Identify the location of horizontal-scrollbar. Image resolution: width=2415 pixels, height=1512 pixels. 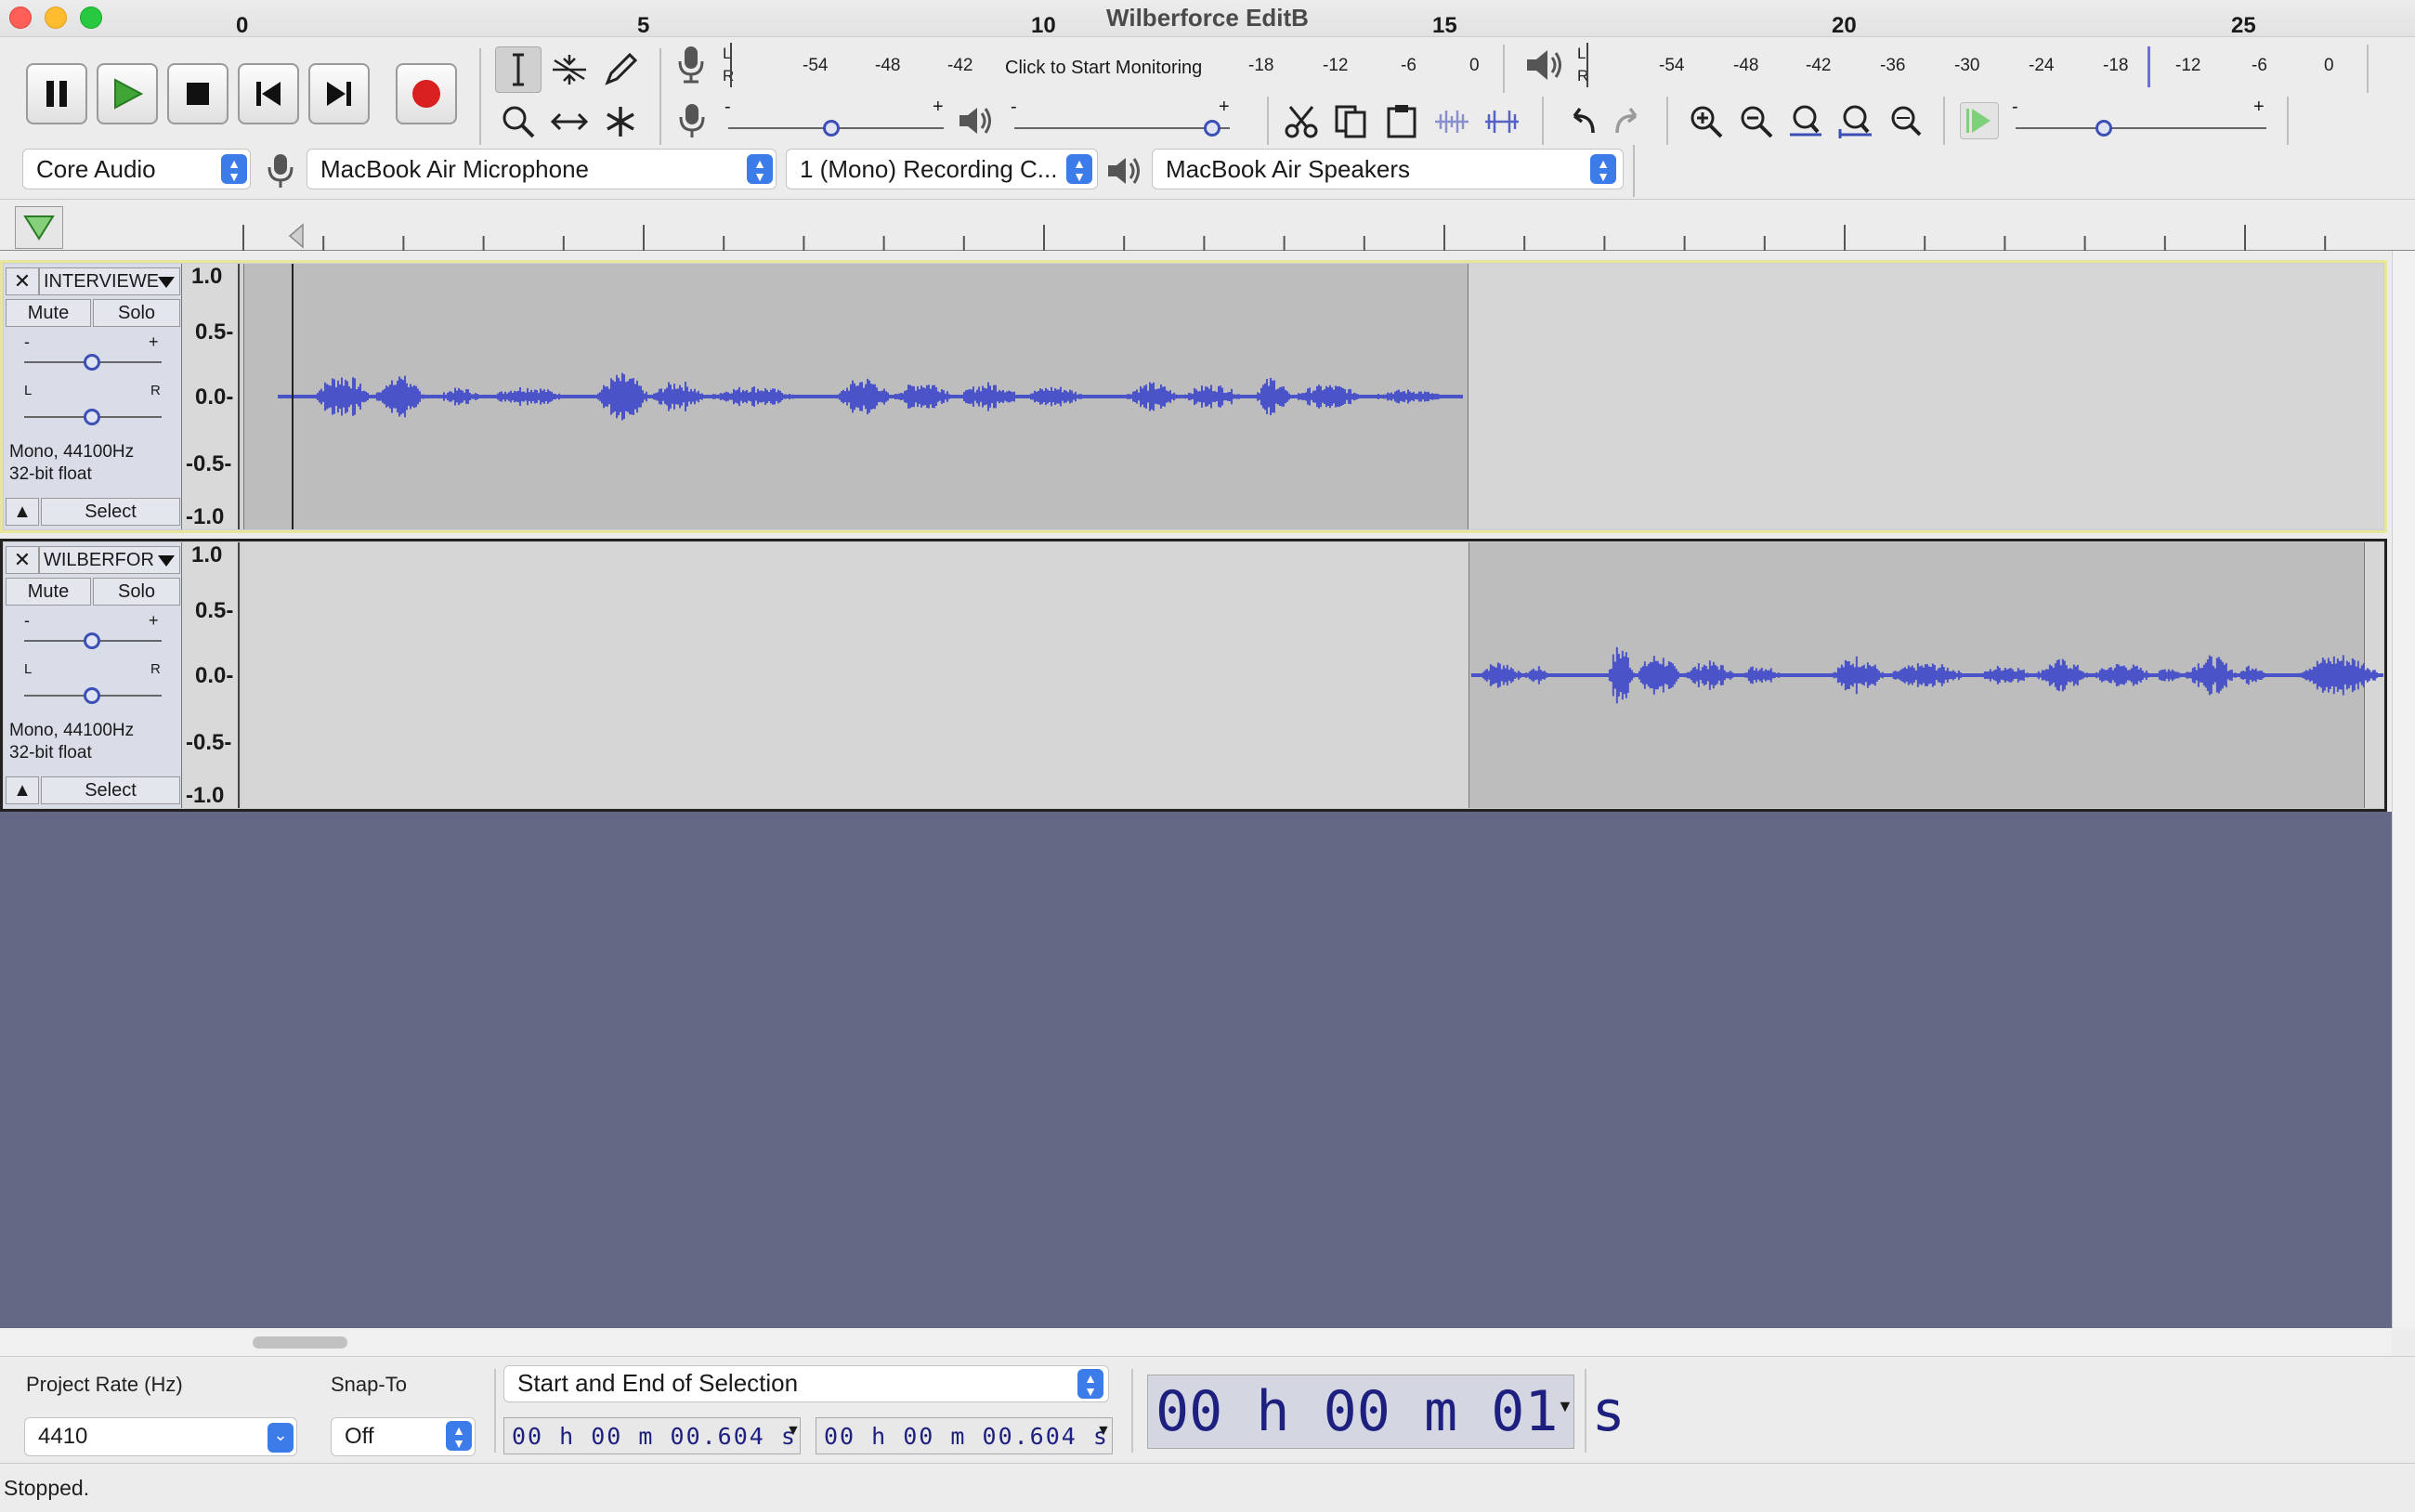
(1196, 1342).